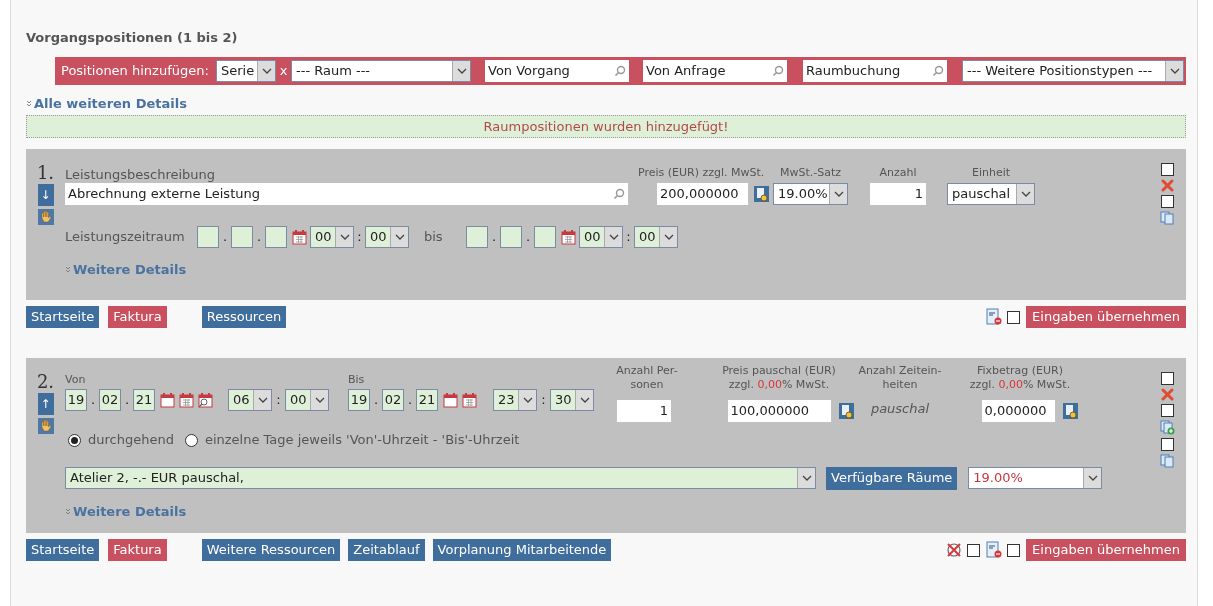  I want to click on calendar-search-icon, so click(205, 400).